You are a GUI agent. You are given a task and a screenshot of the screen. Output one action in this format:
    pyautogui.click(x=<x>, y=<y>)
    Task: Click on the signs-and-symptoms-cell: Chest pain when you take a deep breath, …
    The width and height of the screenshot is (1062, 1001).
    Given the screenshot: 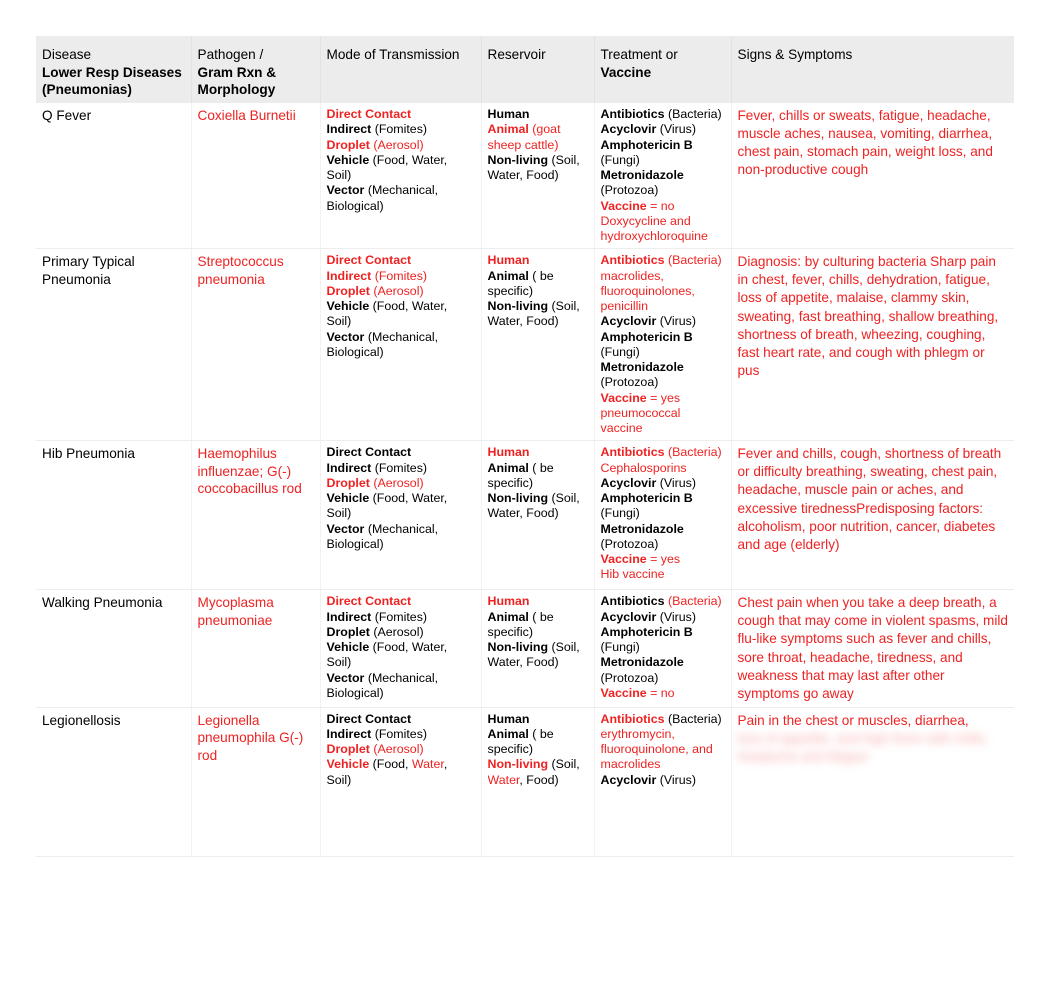 What is the action you would take?
    pyautogui.click(x=872, y=648)
    